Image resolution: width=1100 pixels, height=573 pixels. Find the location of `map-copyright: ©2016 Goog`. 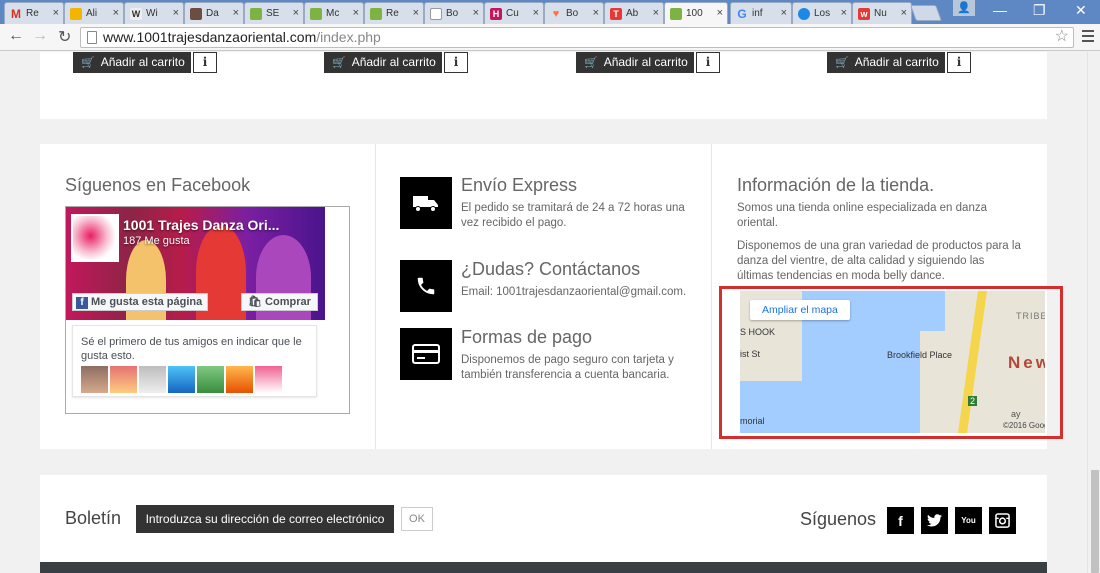

map-copyright: ©2016 Goog is located at coordinates (1024, 425).